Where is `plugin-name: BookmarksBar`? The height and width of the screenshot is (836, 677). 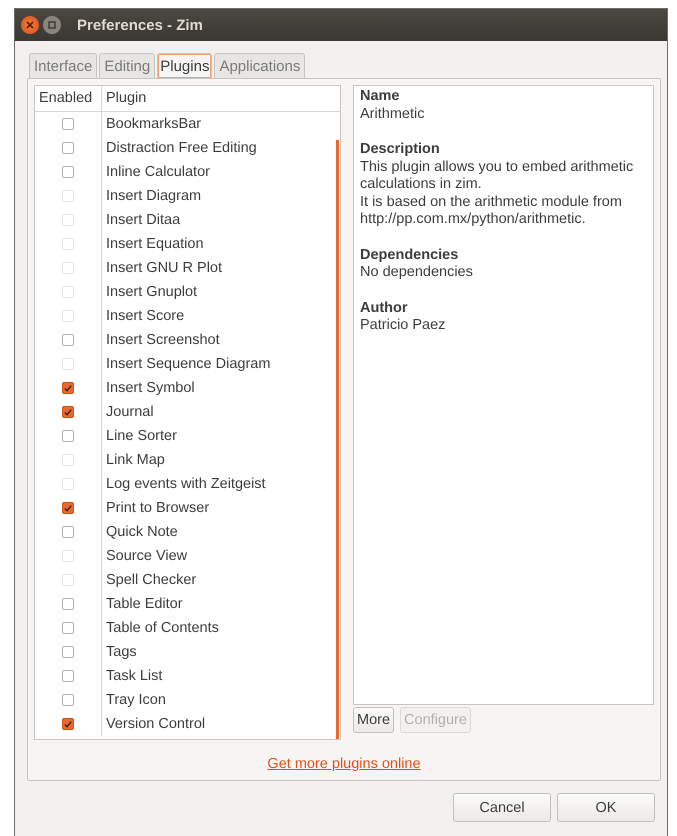
plugin-name: BookmarksBar is located at coordinates (152, 124).